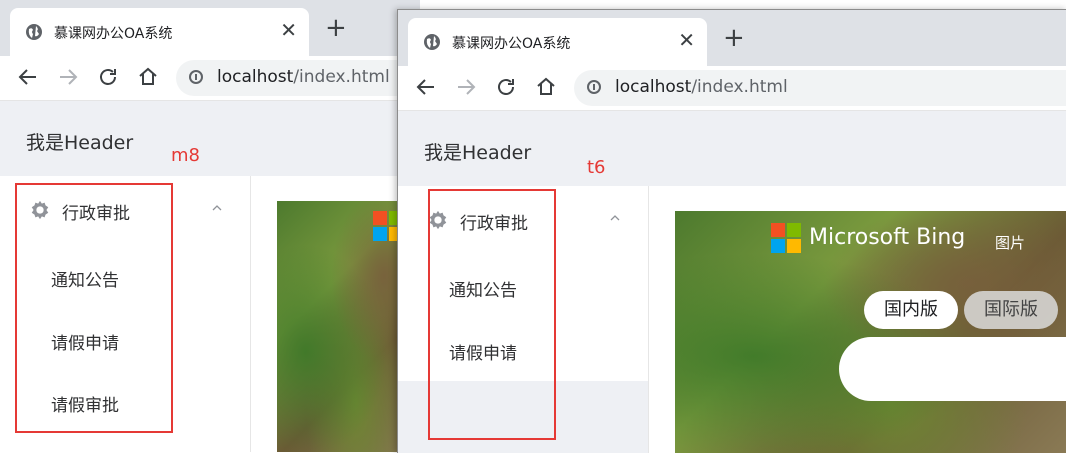 This screenshot has width=1066, height=453. Describe the element at coordinates (596, 167) in the screenshot. I see `annotation-label-t6: t6` at that location.